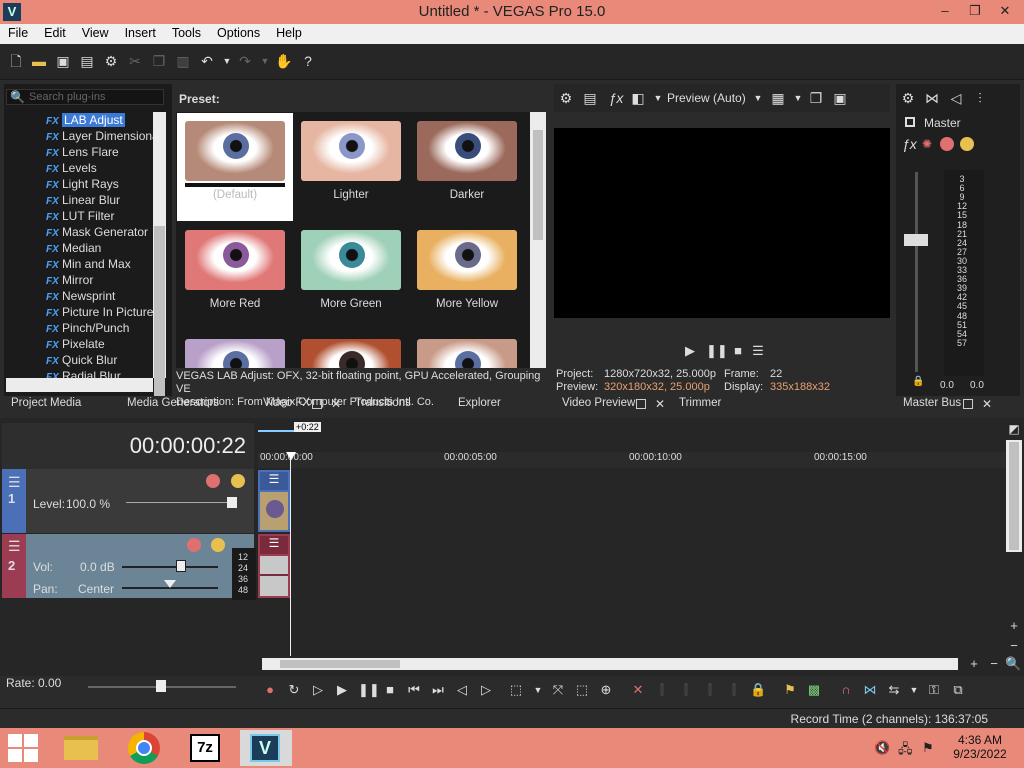  Describe the element at coordinates (161, 686) in the screenshot. I see `rate-slider-thumb` at that location.